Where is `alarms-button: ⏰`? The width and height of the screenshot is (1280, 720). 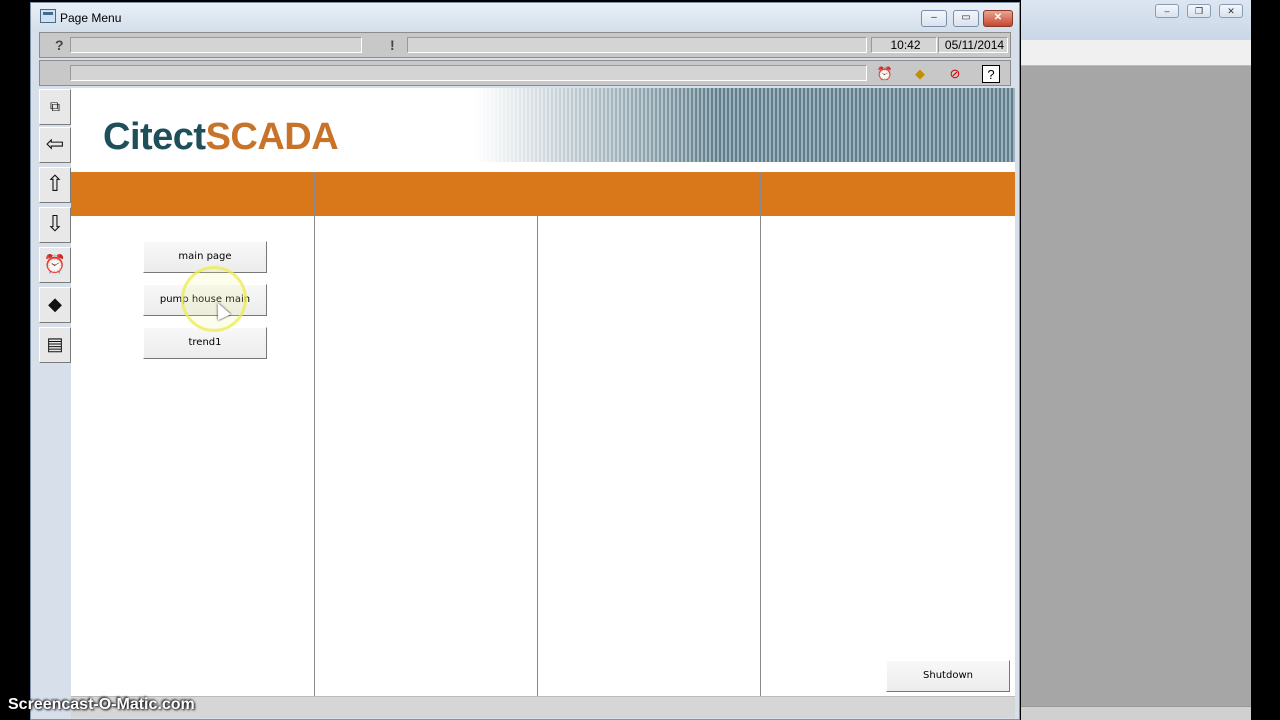 alarms-button: ⏰ is located at coordinates (55, 265).